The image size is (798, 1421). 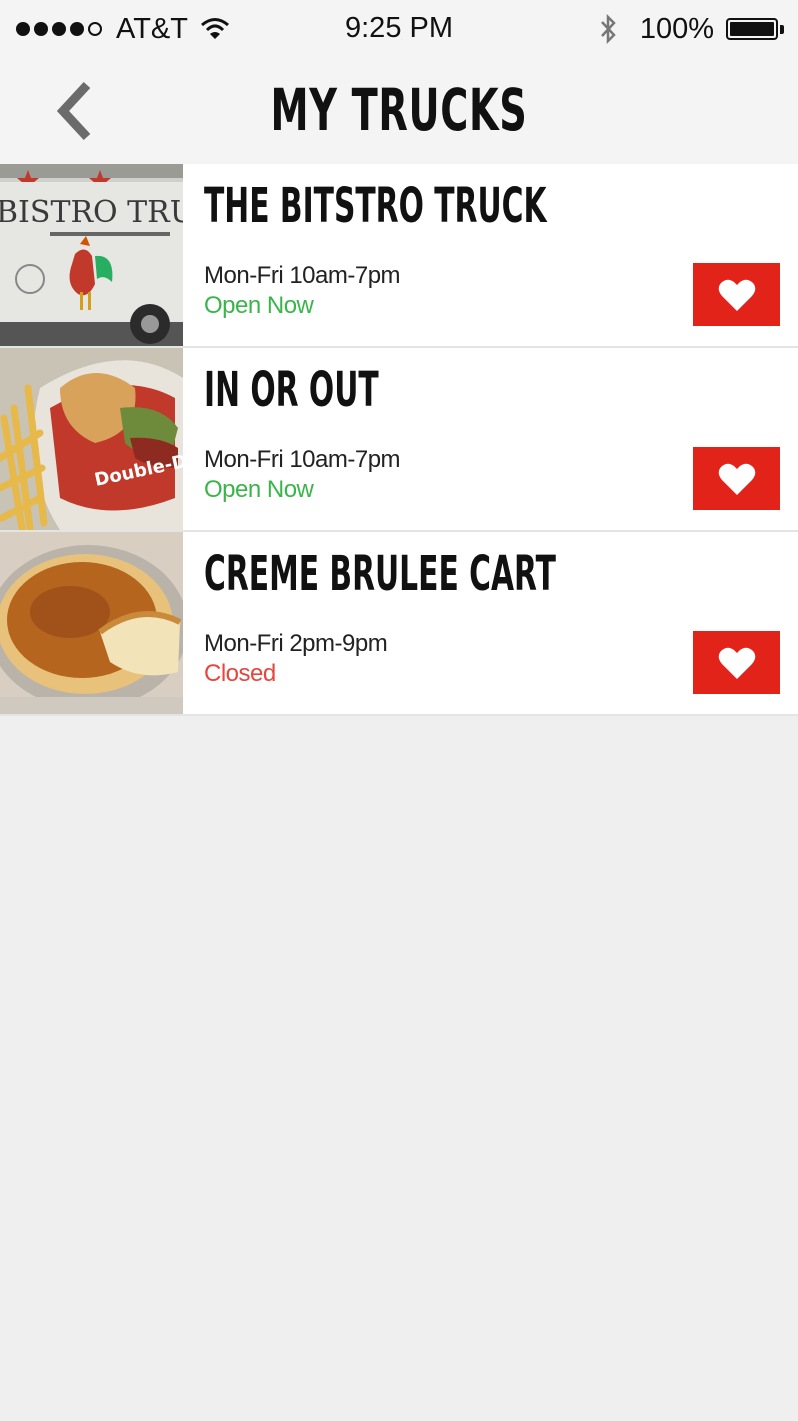 I want to click on nav-bar: MY TRUCKS, so click(x=399, y=111).